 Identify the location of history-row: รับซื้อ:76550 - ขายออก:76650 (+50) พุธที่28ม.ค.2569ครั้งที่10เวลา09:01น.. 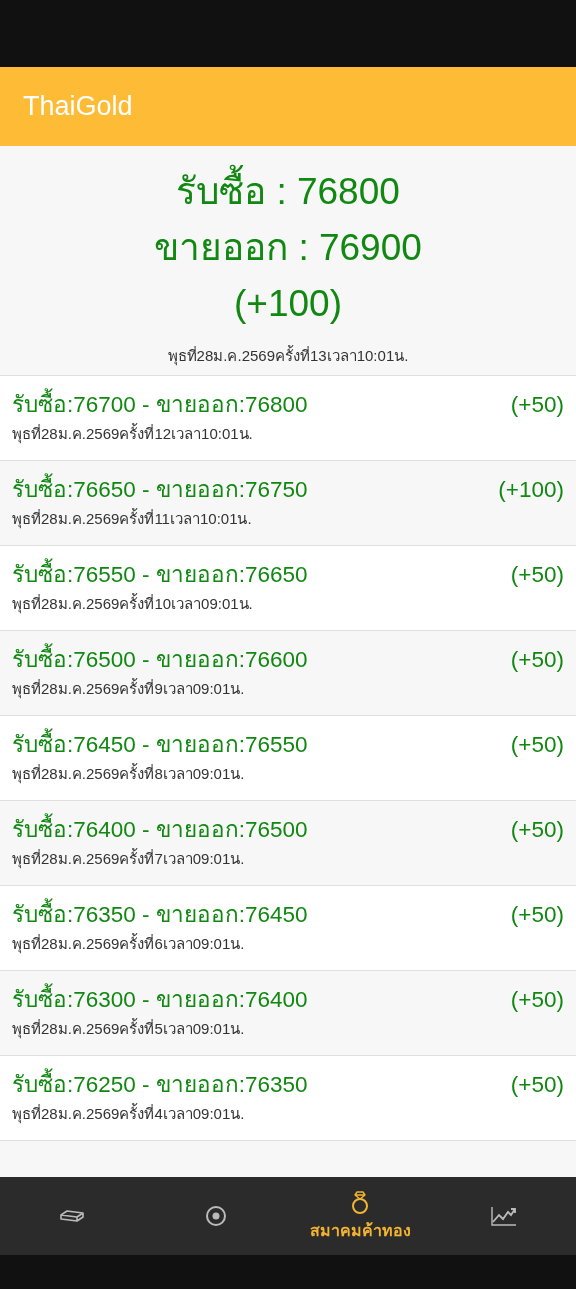
(288, 588).